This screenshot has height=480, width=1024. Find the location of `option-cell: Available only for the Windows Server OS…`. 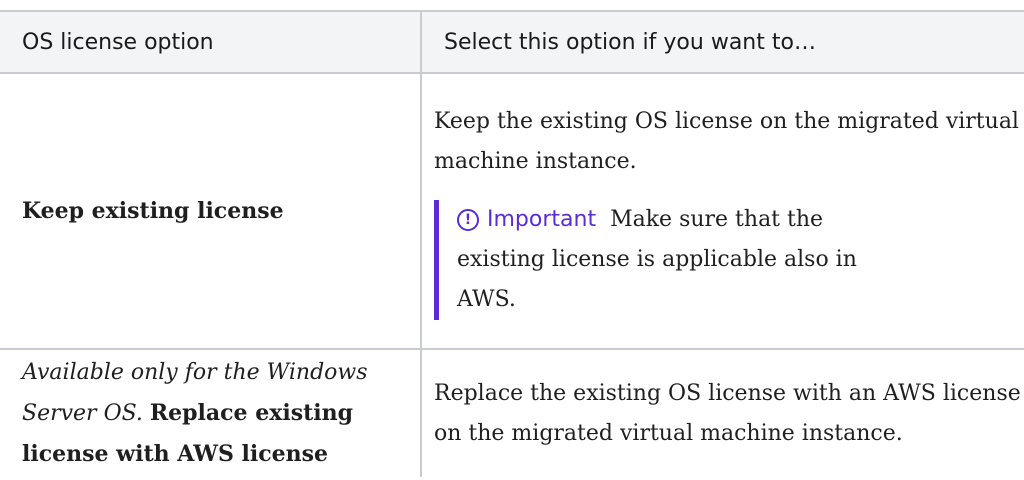

option-cell: Available only for the Windows Server OS… is located at coordinates (211, 413).